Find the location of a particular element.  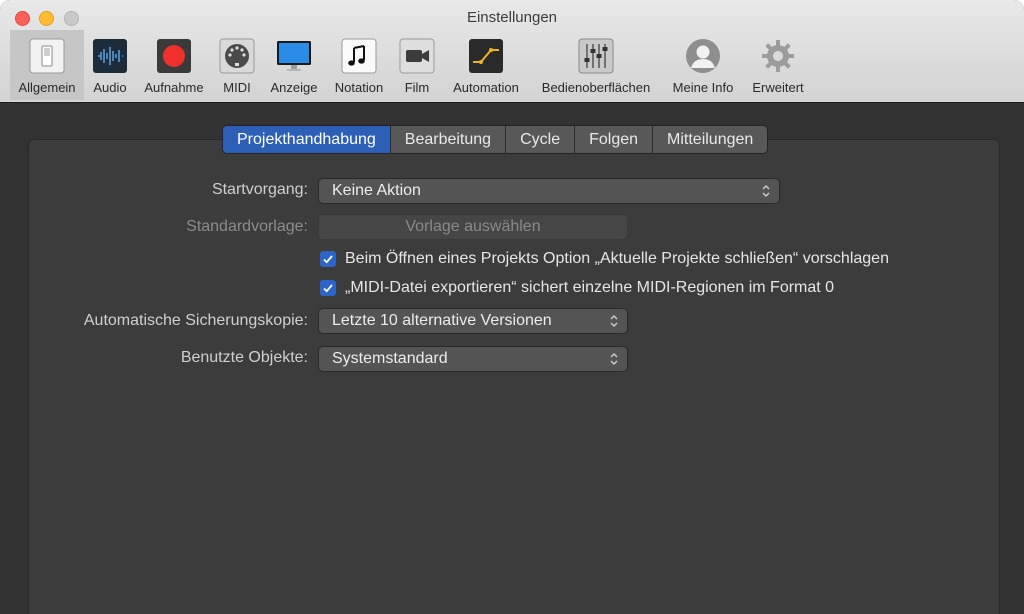

music-note-icon is located at coordinates (359, 56).